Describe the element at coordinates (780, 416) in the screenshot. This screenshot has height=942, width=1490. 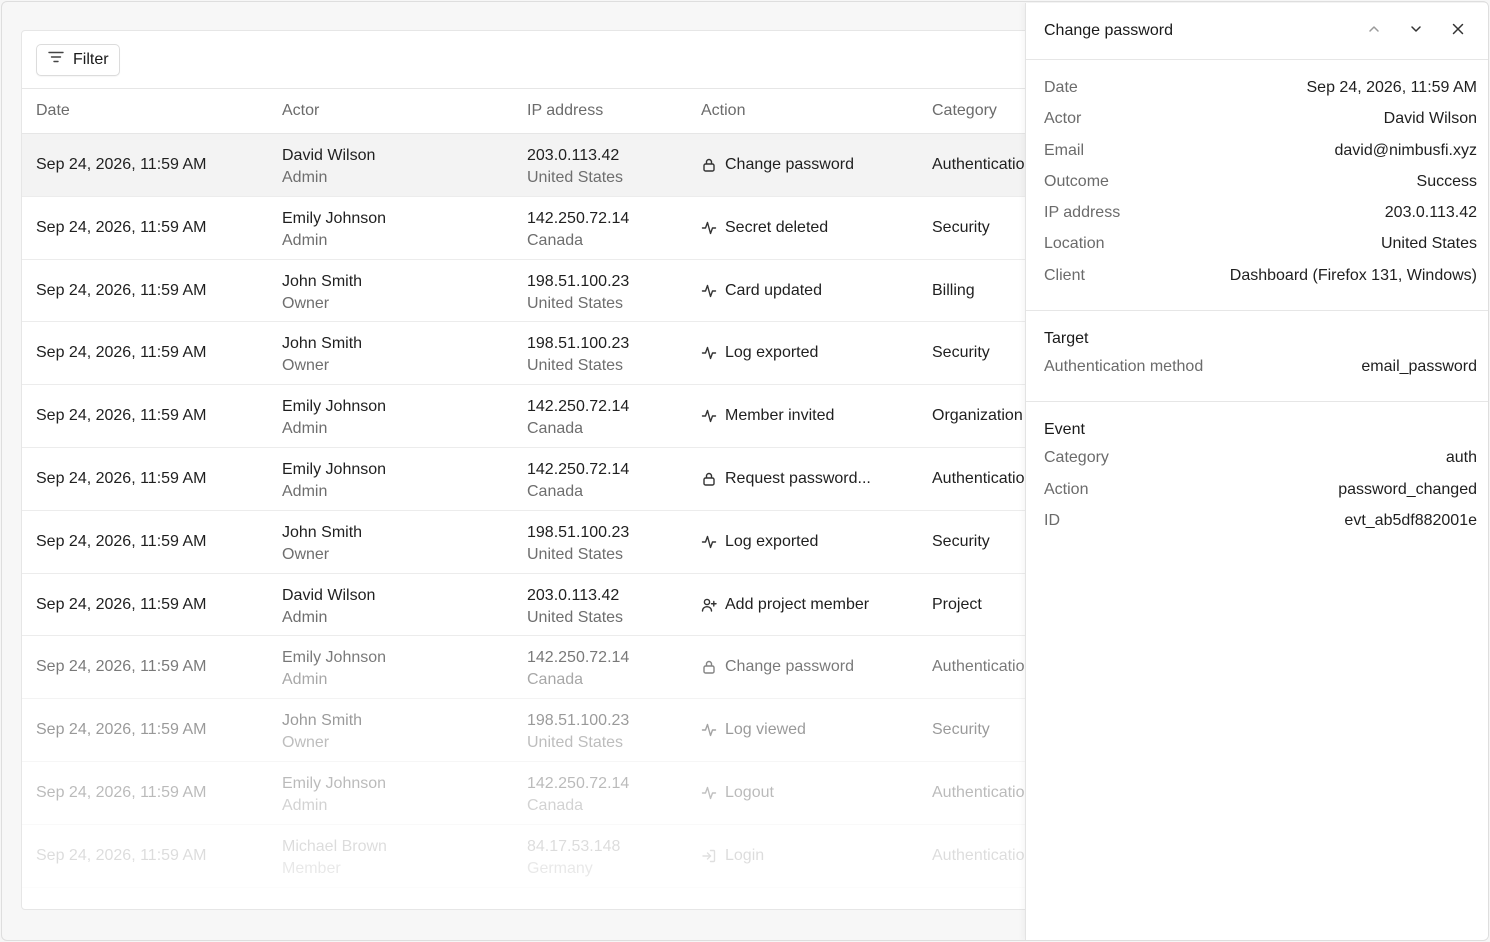
I see `action-label: Member invited` at that location.